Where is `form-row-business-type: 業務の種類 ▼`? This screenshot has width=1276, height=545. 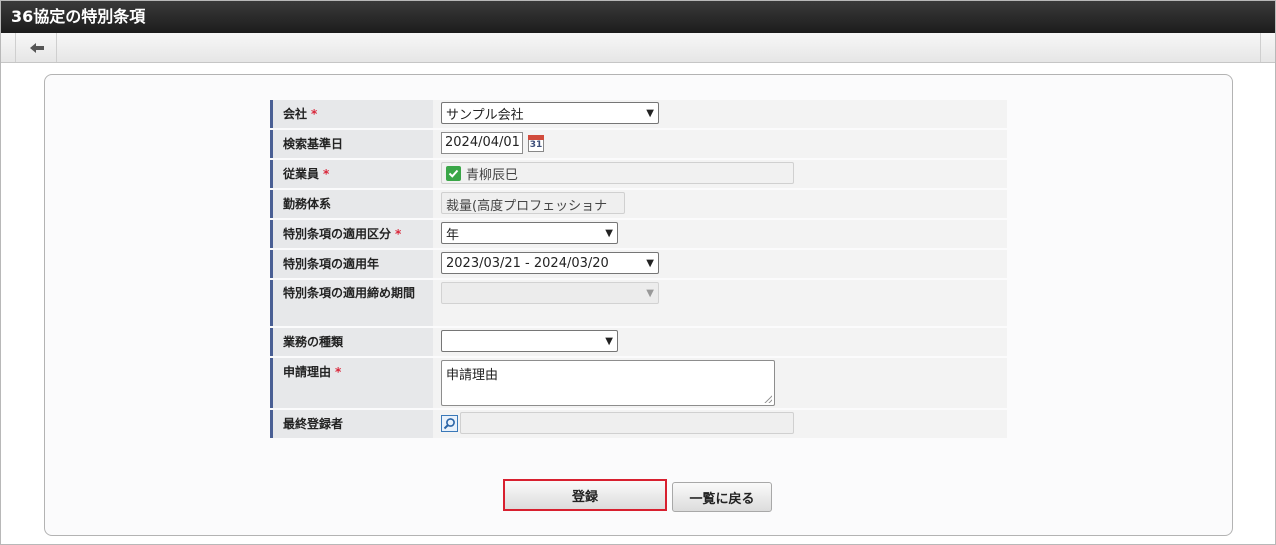
form-row-business-type: 業務の種類 ▼ is located at coordinates (638, 342).